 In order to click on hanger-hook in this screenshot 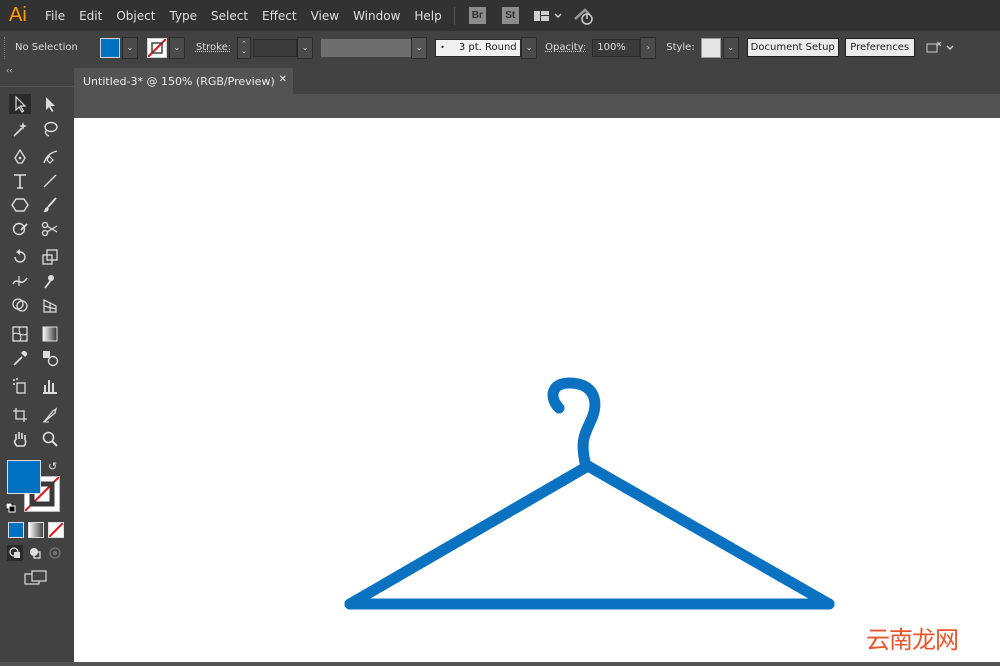, I will do `click(574, 425)`.